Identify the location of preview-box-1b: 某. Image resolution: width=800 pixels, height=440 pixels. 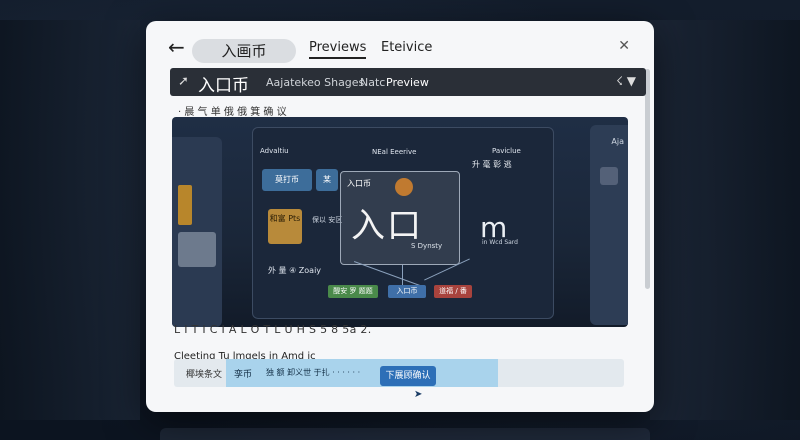
(327, 180).